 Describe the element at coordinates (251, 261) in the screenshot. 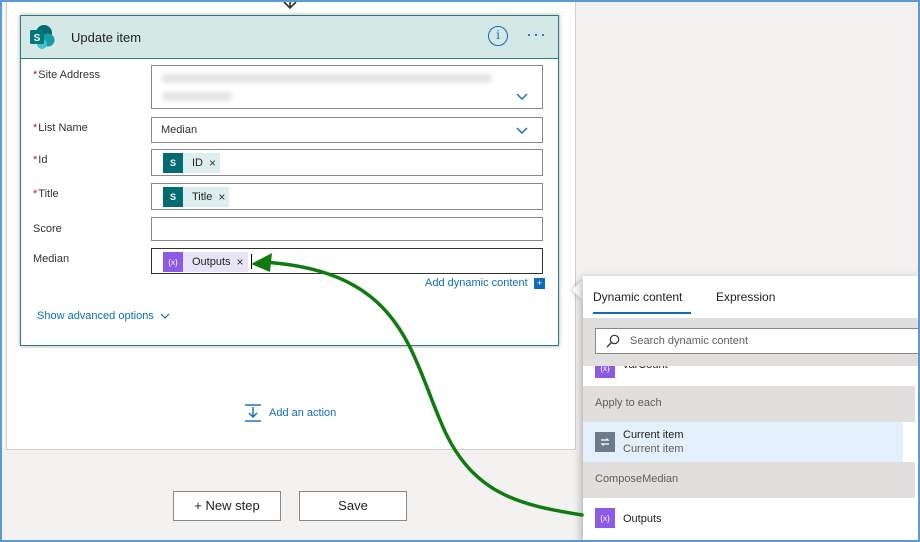

I see `text-cursor` at that location.